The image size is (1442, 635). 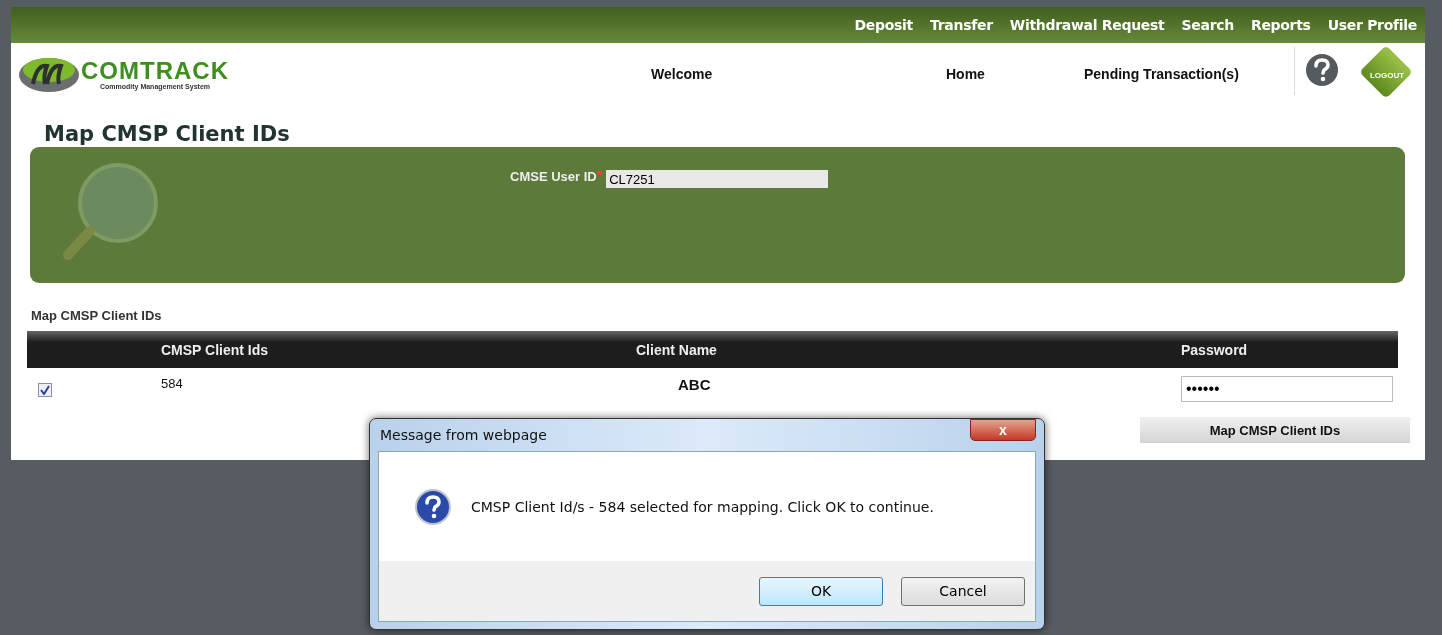 I want to click on column-header: CMSP Client Ids, so click(x=215, y=349).